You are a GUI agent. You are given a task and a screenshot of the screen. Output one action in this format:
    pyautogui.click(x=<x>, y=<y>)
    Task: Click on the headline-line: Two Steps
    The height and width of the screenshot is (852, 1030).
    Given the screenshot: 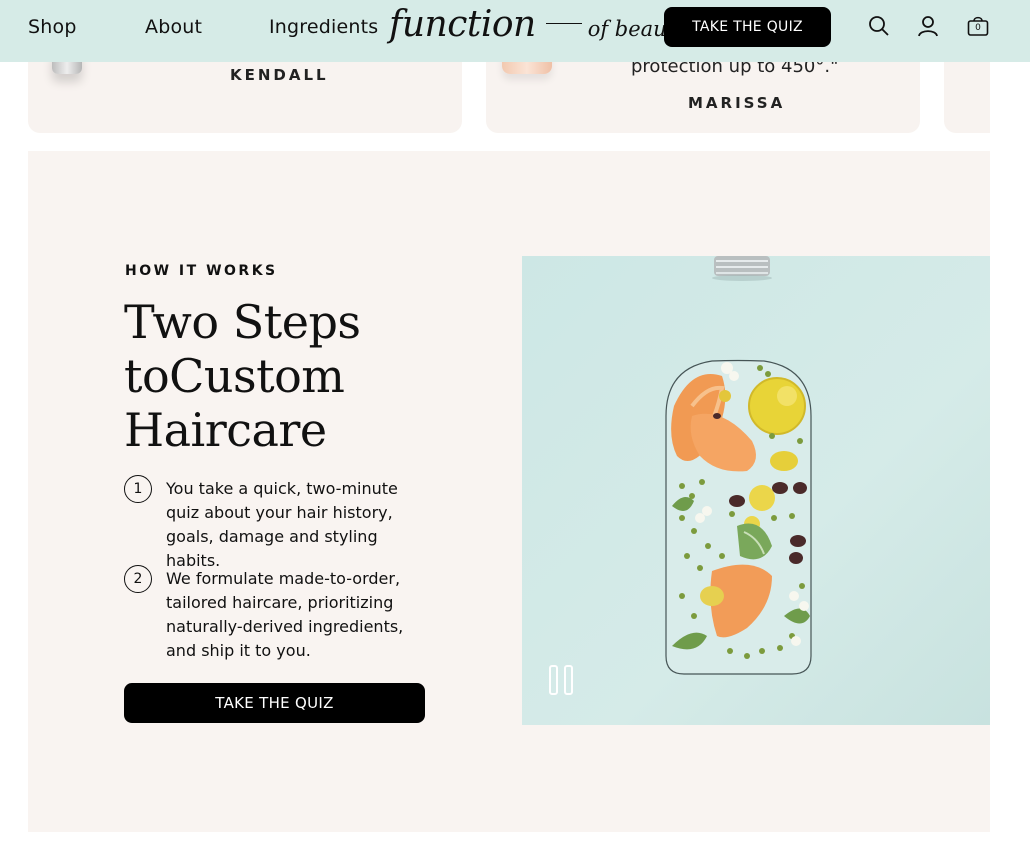 What is the action you would take?
    pyautogui.click(x=242, y=322)
    